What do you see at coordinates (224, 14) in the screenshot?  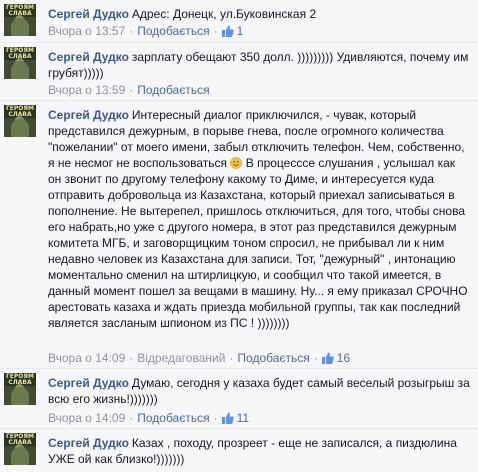 I see `comment-text: Адрес: Донецк, ул.Буковинская 2` at bounding box center [224, 14].